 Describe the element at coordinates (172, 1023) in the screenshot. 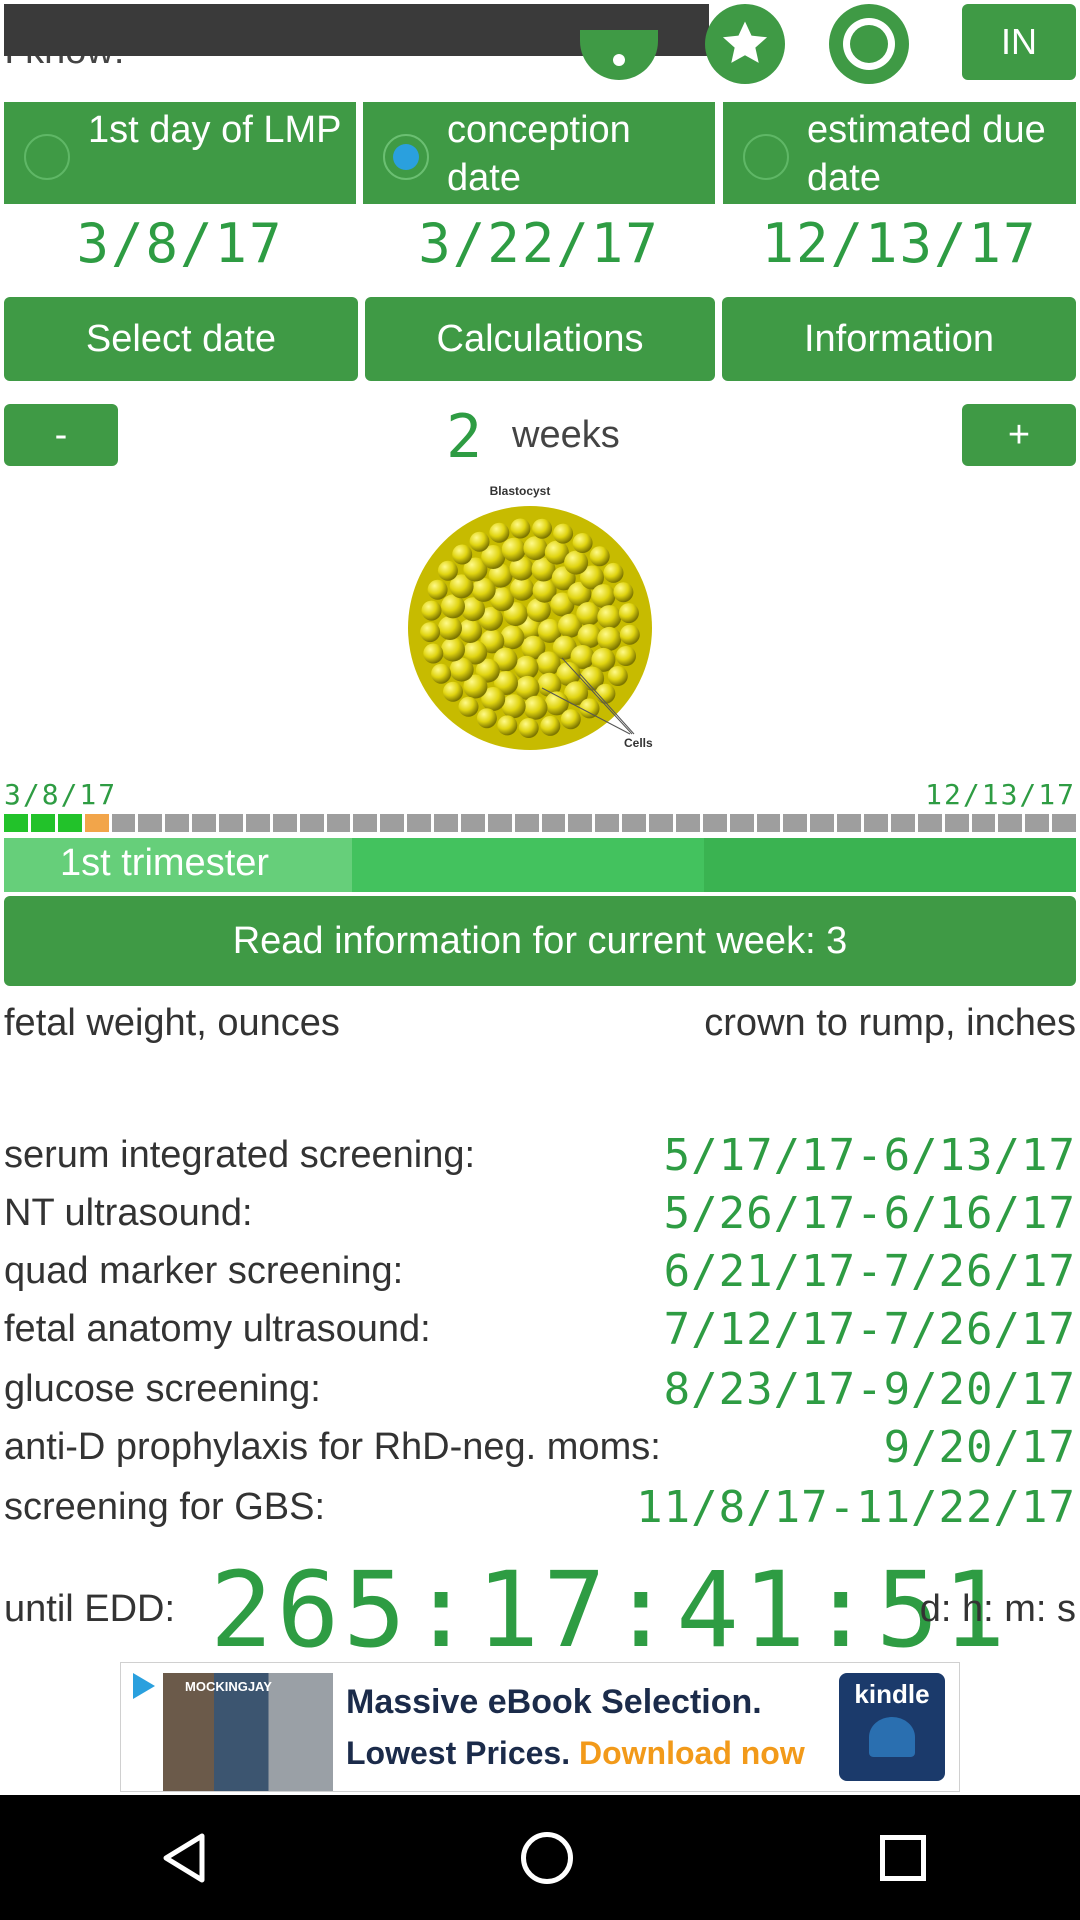

I see `metric-fetal-weight: fetal weight, ounces` at that location.